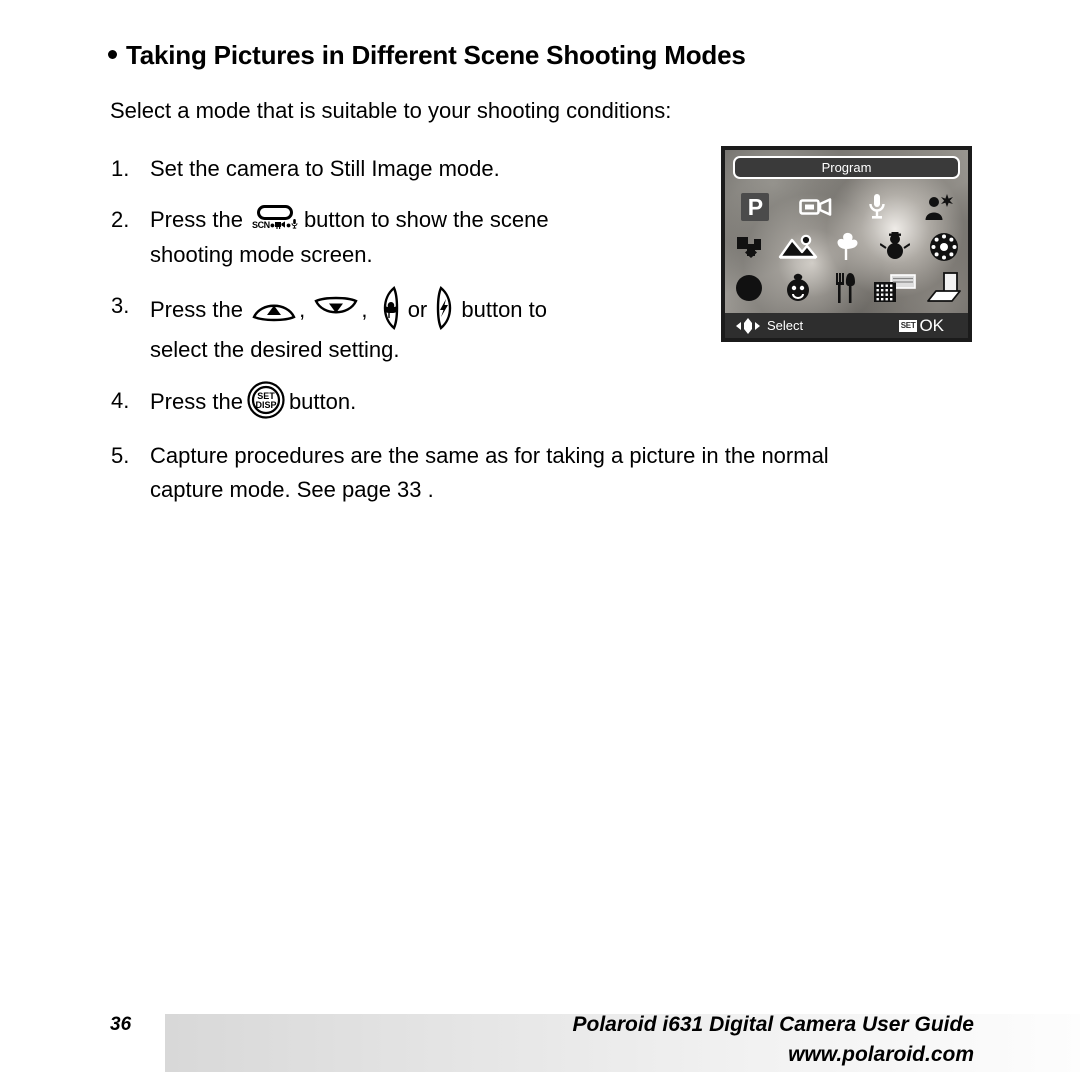 The height and width of the screenshot is (1080, 1080). What do you see at coordinates (112, 54) in the screenshot?
I see `bullet-dot-icon` at bounding box center [112, 54].